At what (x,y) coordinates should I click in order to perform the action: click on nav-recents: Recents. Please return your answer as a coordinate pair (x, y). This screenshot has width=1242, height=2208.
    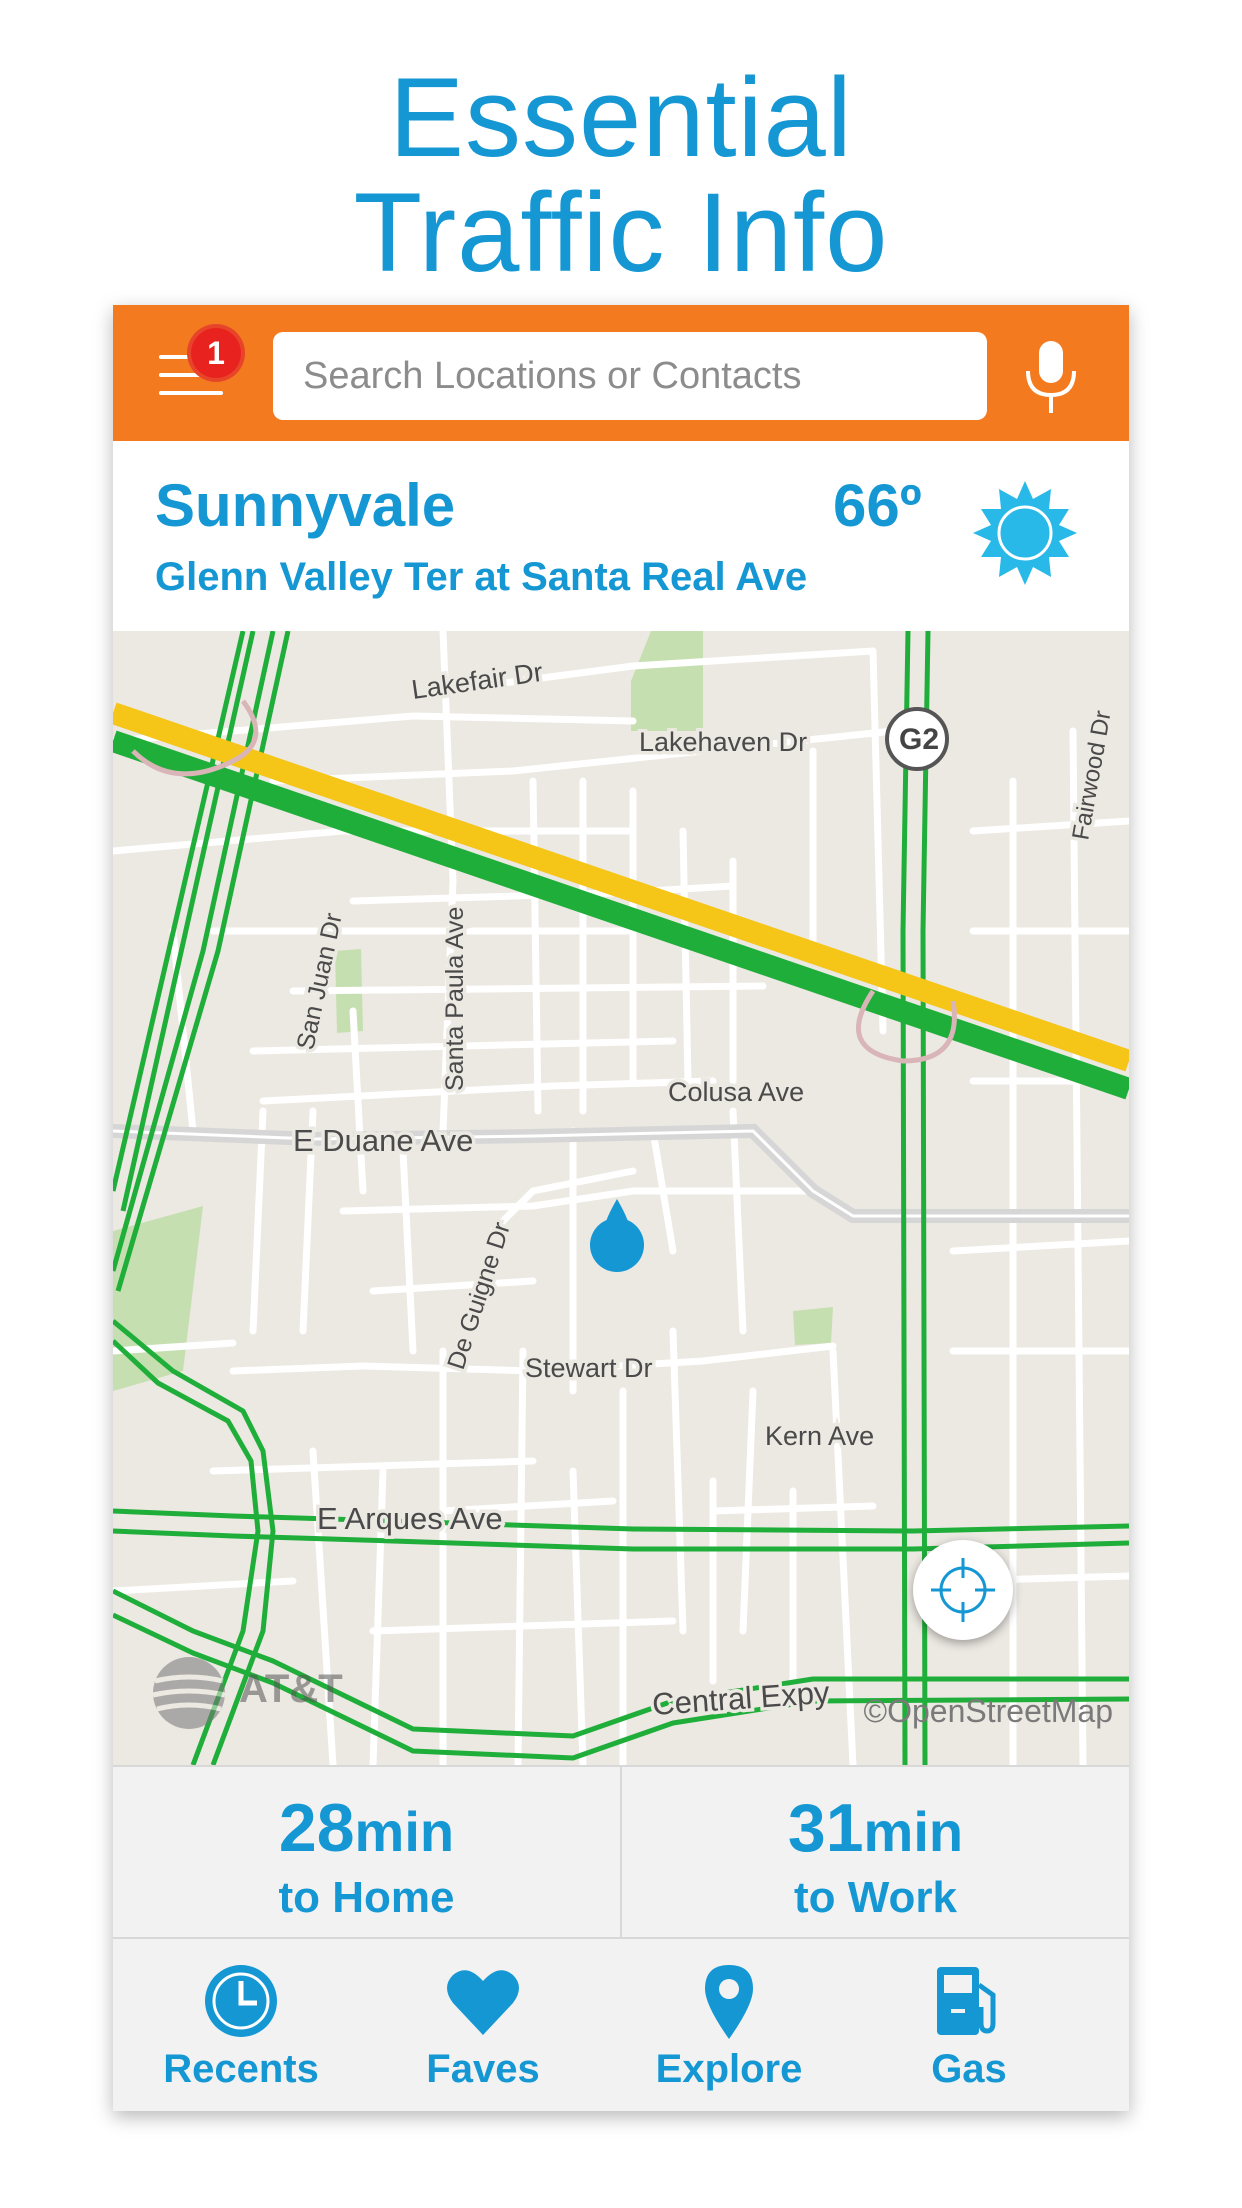
    Looking at the image, I should click on (241, 2025).